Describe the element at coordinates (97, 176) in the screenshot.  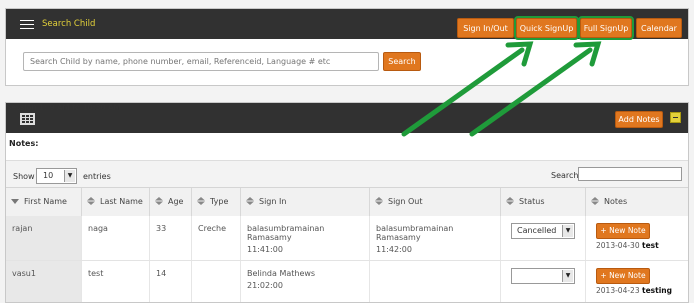
I see `entries-label: entries` at that location.